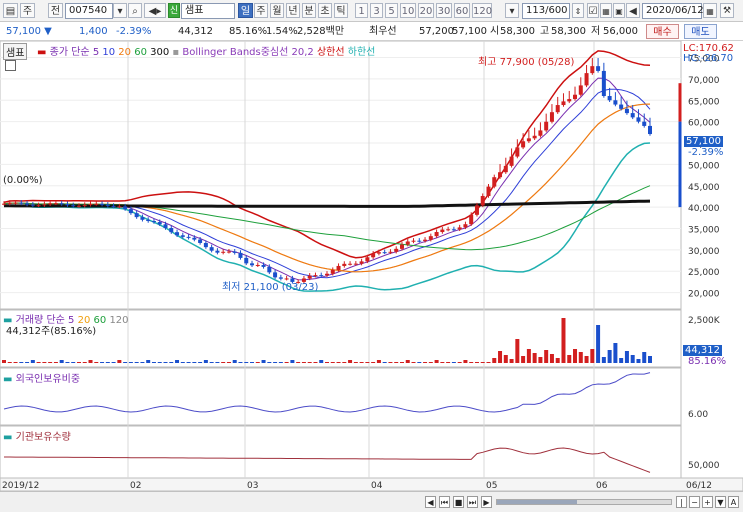 The height and width of the screenshot is (512, 743). What do you see at coordinates (277, 10) in the screenshot?
I see `period-button-1: 월` at bounding box center [277, 10].